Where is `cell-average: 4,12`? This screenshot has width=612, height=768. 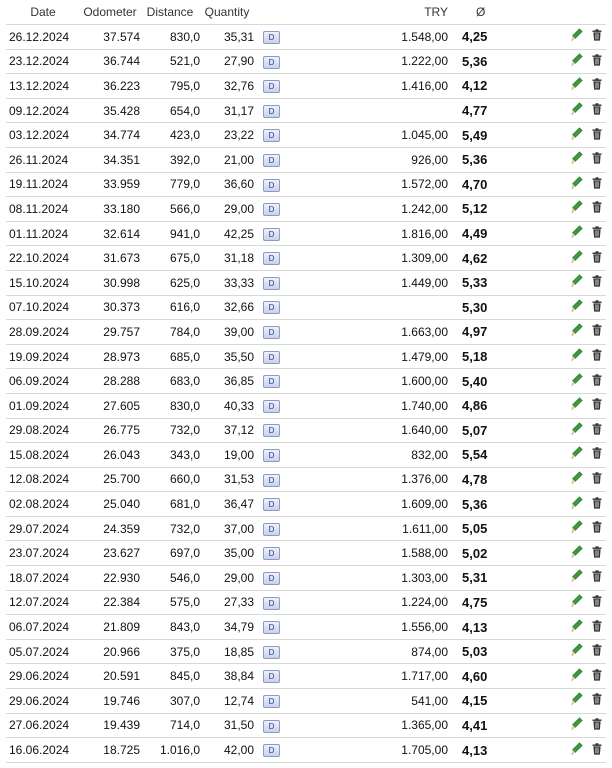
cell-average: 4,12 is located at coordinates (483, 86).